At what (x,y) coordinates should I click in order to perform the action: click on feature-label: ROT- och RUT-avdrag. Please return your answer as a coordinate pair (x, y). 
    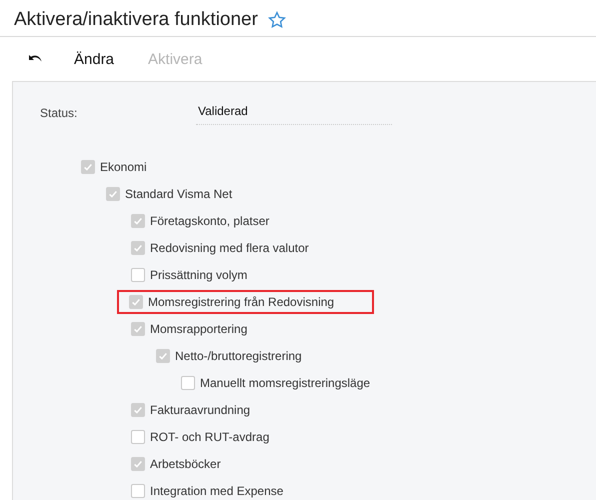
    Looking at the image, I should click on (210, 437).